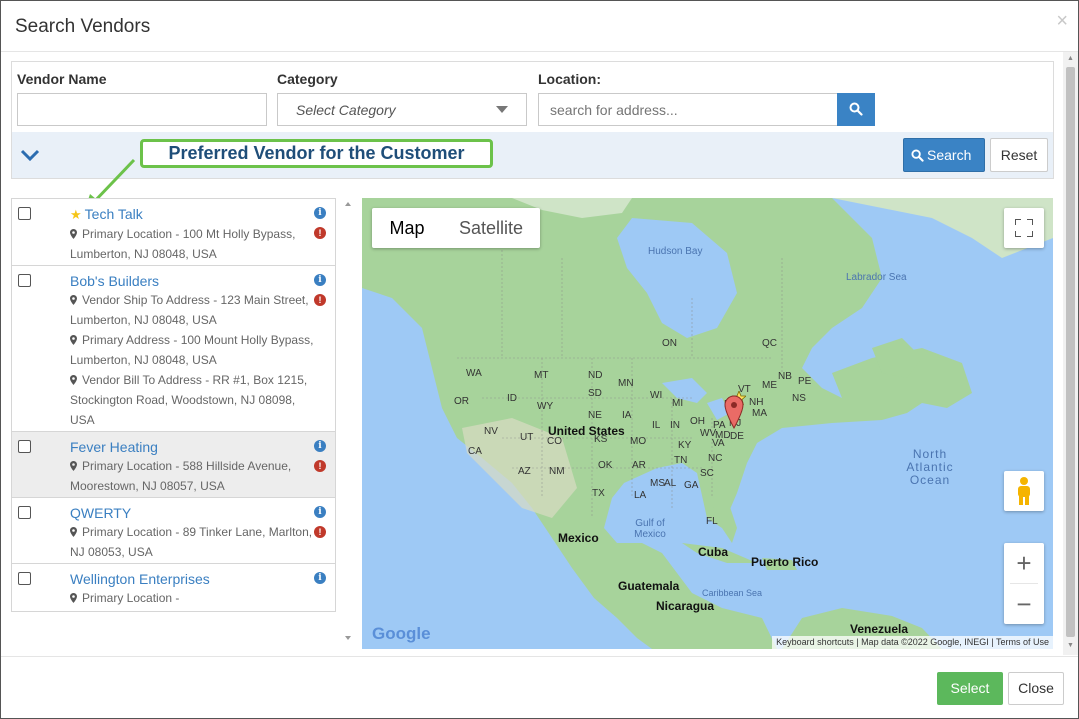 The width and height of the screenshot is (1079, 719). Describe the element at coordinates (1062, 21) in the screenshot. I see `close-icon: ×` at that location.